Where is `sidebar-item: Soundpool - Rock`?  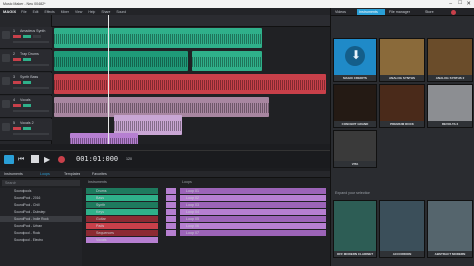
sidebar-item: Soundpool - Rock is located at coordinates (41, 233).